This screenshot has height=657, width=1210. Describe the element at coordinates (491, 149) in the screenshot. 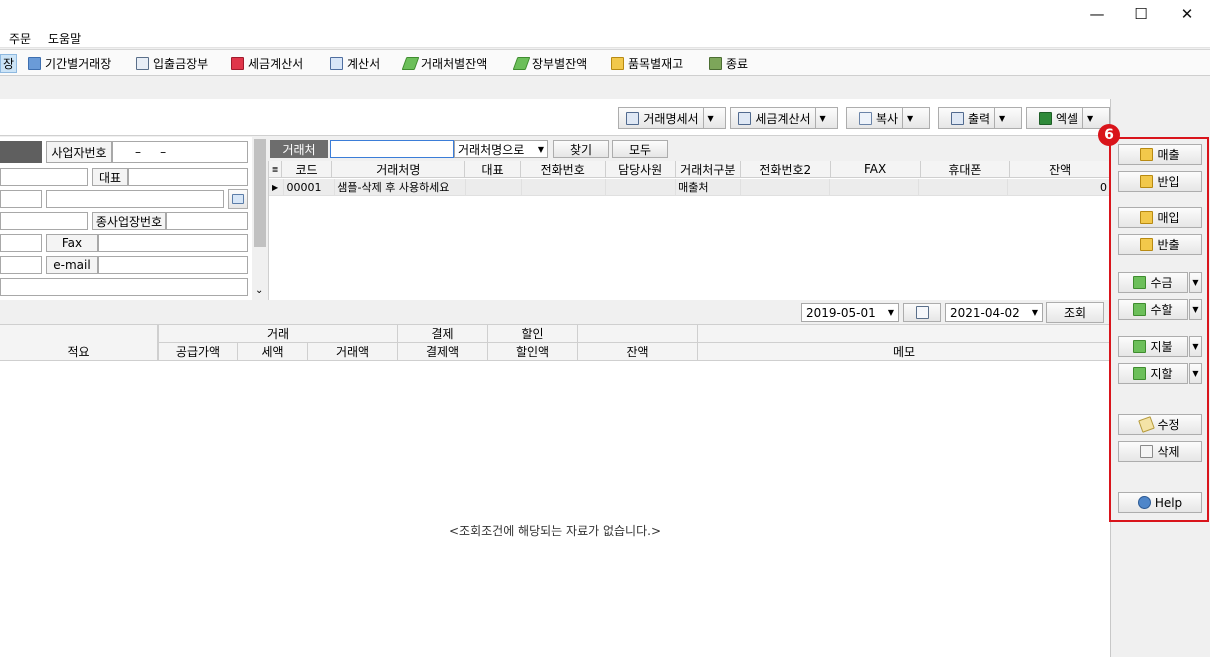

I see `search-mode-value: 거래처명으로` at that location.